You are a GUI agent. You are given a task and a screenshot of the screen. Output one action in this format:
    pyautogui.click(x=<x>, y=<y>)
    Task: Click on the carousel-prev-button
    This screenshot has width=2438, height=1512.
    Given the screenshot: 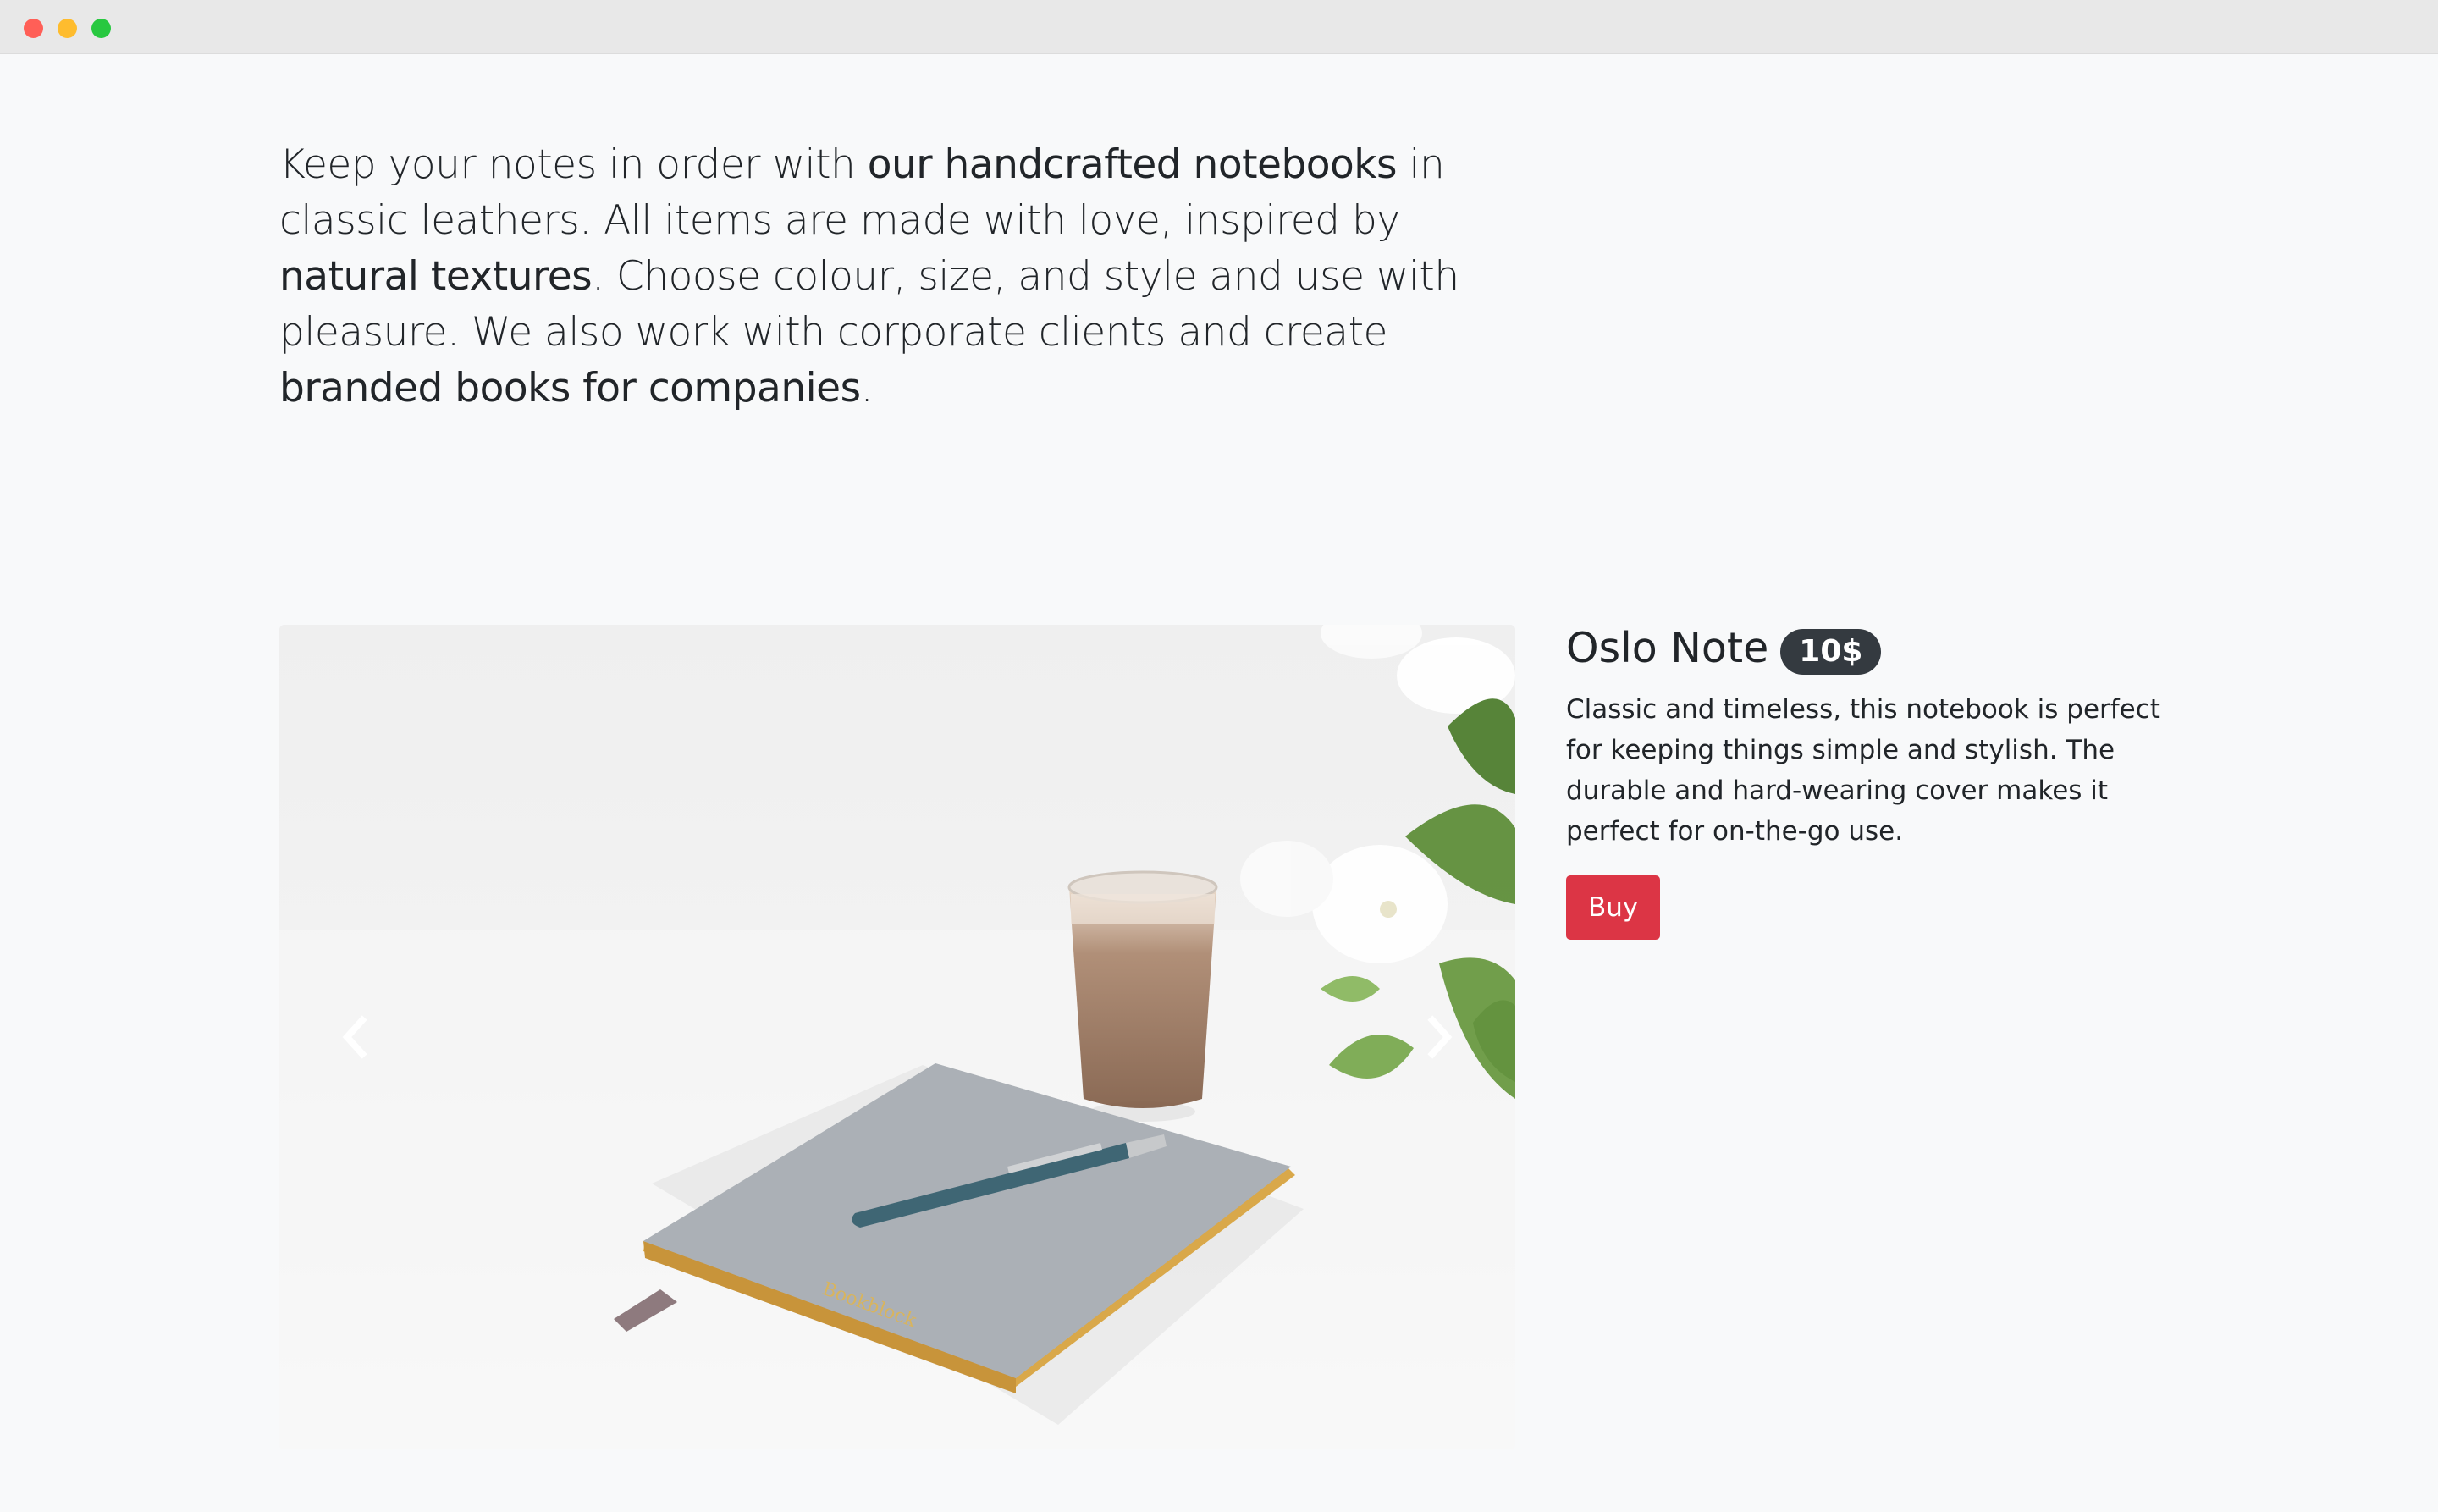 What is the action you would take?
    pyautogui.click(x=355, y=1037)
    